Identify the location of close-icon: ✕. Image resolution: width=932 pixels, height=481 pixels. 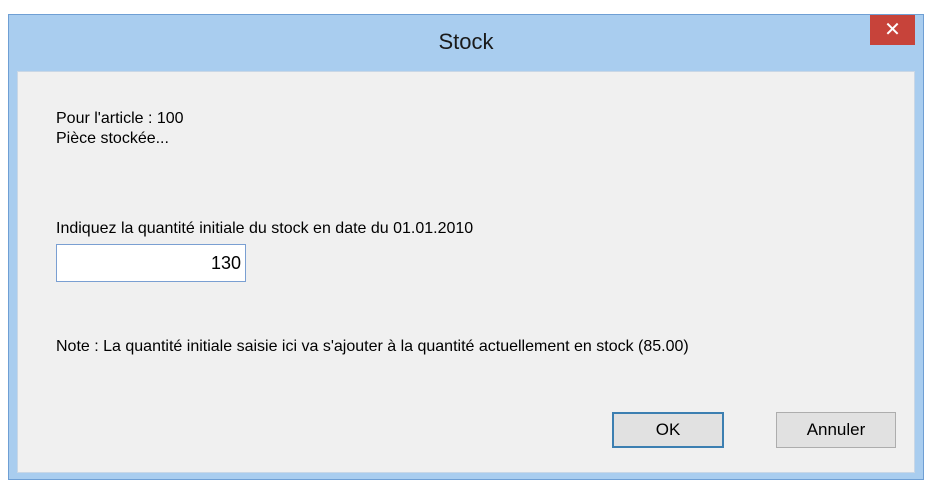
(892, 29).